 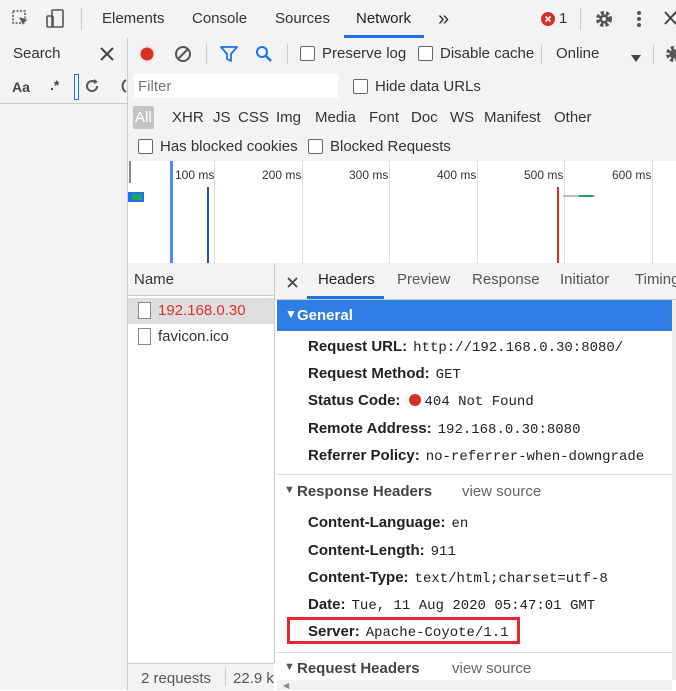 What do you see at coordinates (512, 117) in the screenshot?
I see `type-filter-manifest: Manifest` at bounding box center [512, 117].